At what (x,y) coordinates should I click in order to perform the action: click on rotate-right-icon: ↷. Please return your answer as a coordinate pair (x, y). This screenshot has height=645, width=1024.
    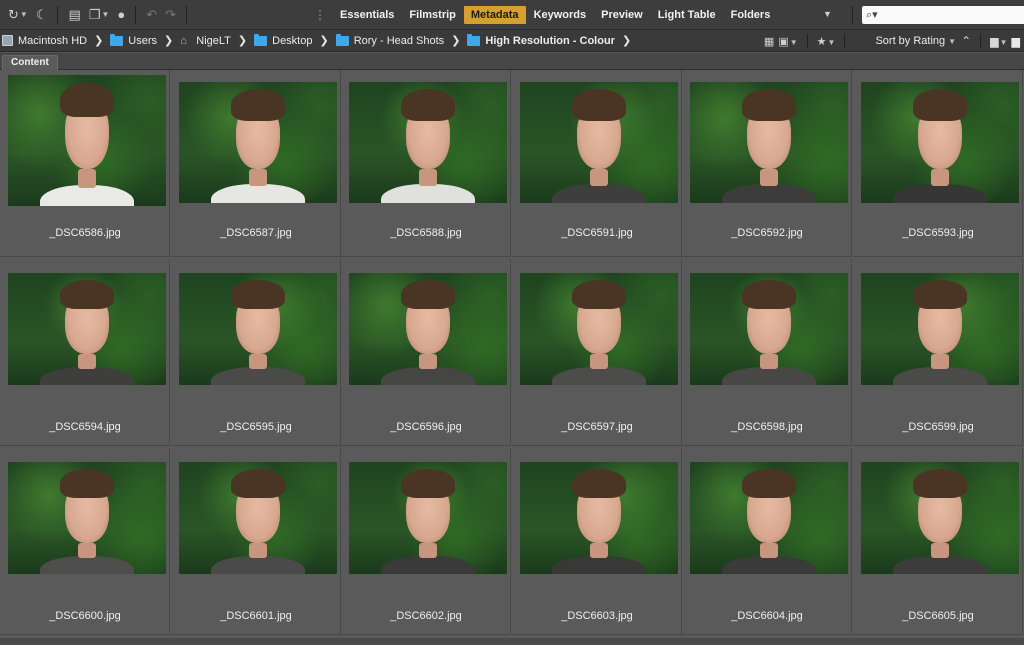
    Looking at the image, I should click on (170, 15).